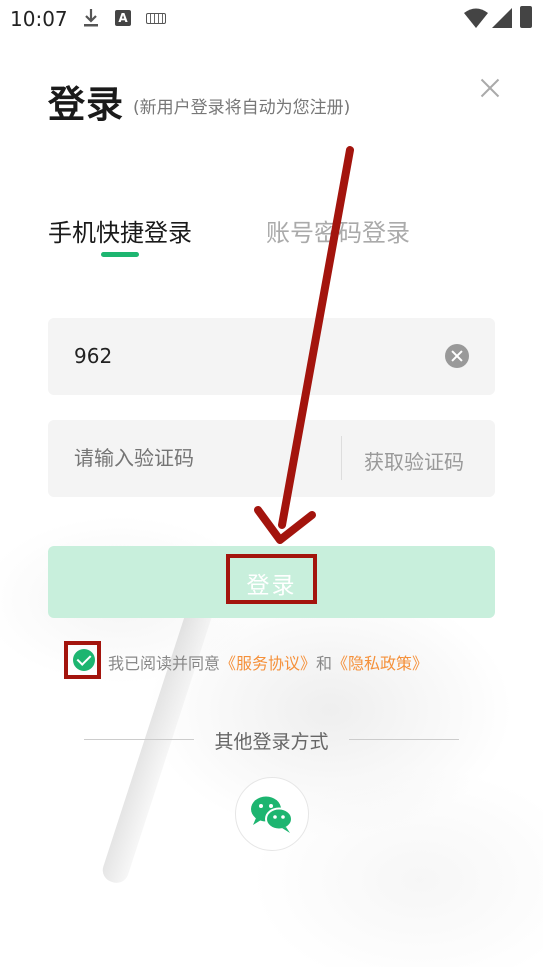  What do you see at coordinates (82, 660) in the screenshot?
I see `annotation-box-checkbox` at bounding box center [82, 660].